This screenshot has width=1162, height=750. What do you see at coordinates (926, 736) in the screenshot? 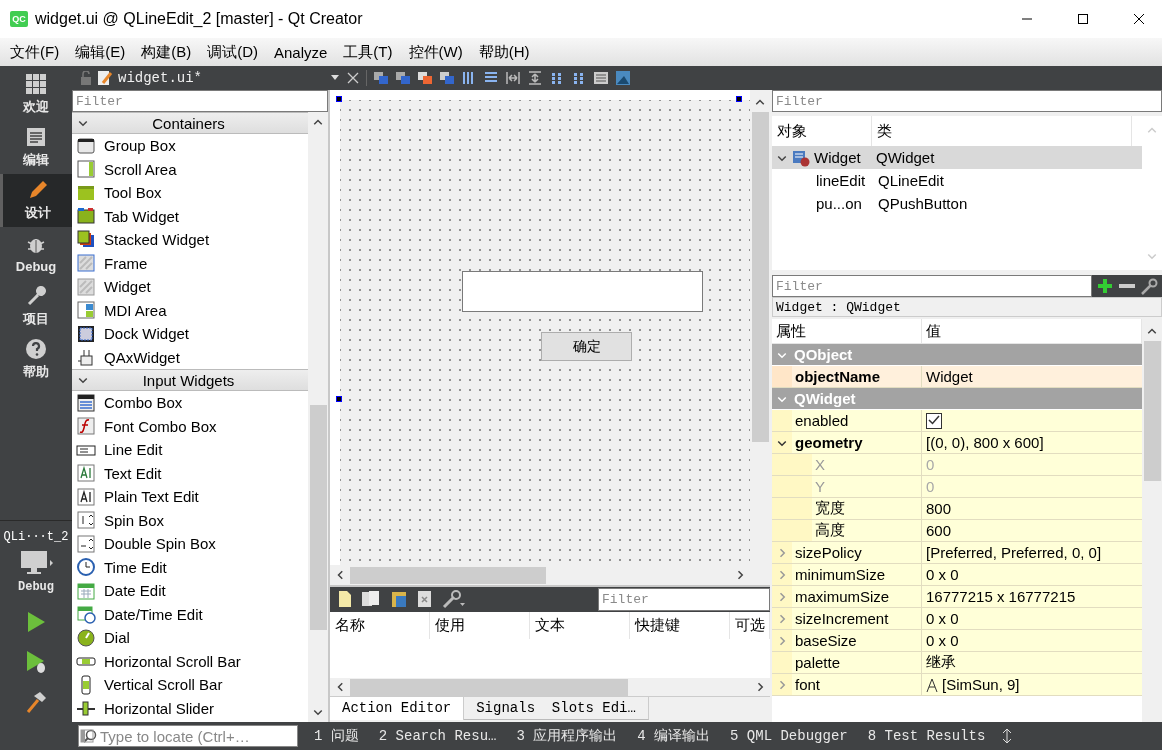
I see `output-pane-tab: 8 Test Results` at bounding box center [926, 736].